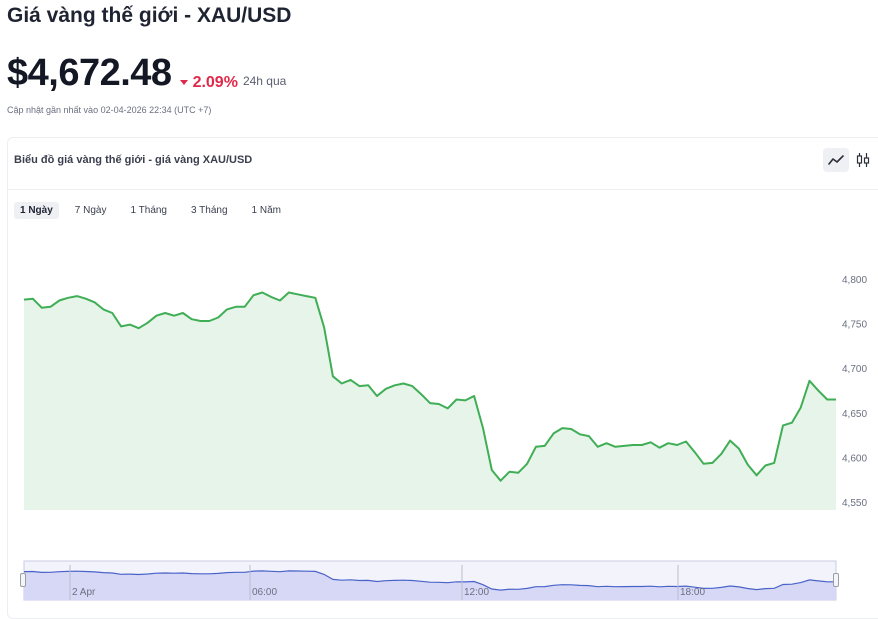  What do you see at coordinates (84, 592) in the screenshot?
I see `x-axis-label: 2 Apr` at bounding box center [84, 592].